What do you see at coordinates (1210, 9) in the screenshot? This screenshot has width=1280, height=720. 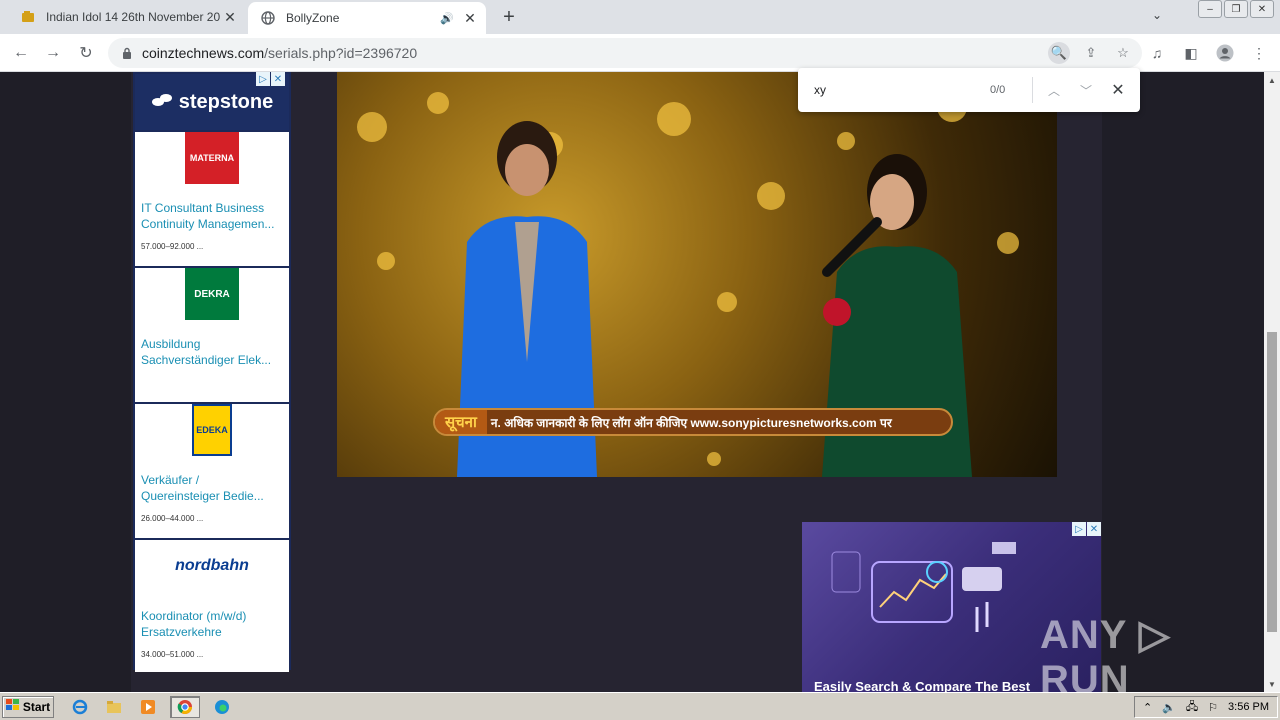 I see `minimize-button: –` at bounding box center [1210, 9].